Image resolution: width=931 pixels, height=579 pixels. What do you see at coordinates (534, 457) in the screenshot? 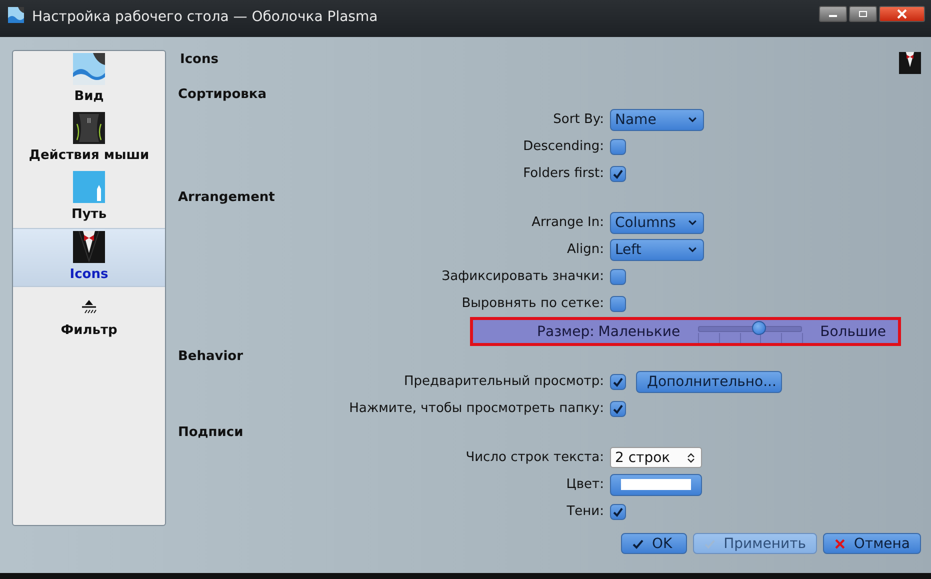
I see `field-label: Число строк текста:` at bounding box center [534, 457].